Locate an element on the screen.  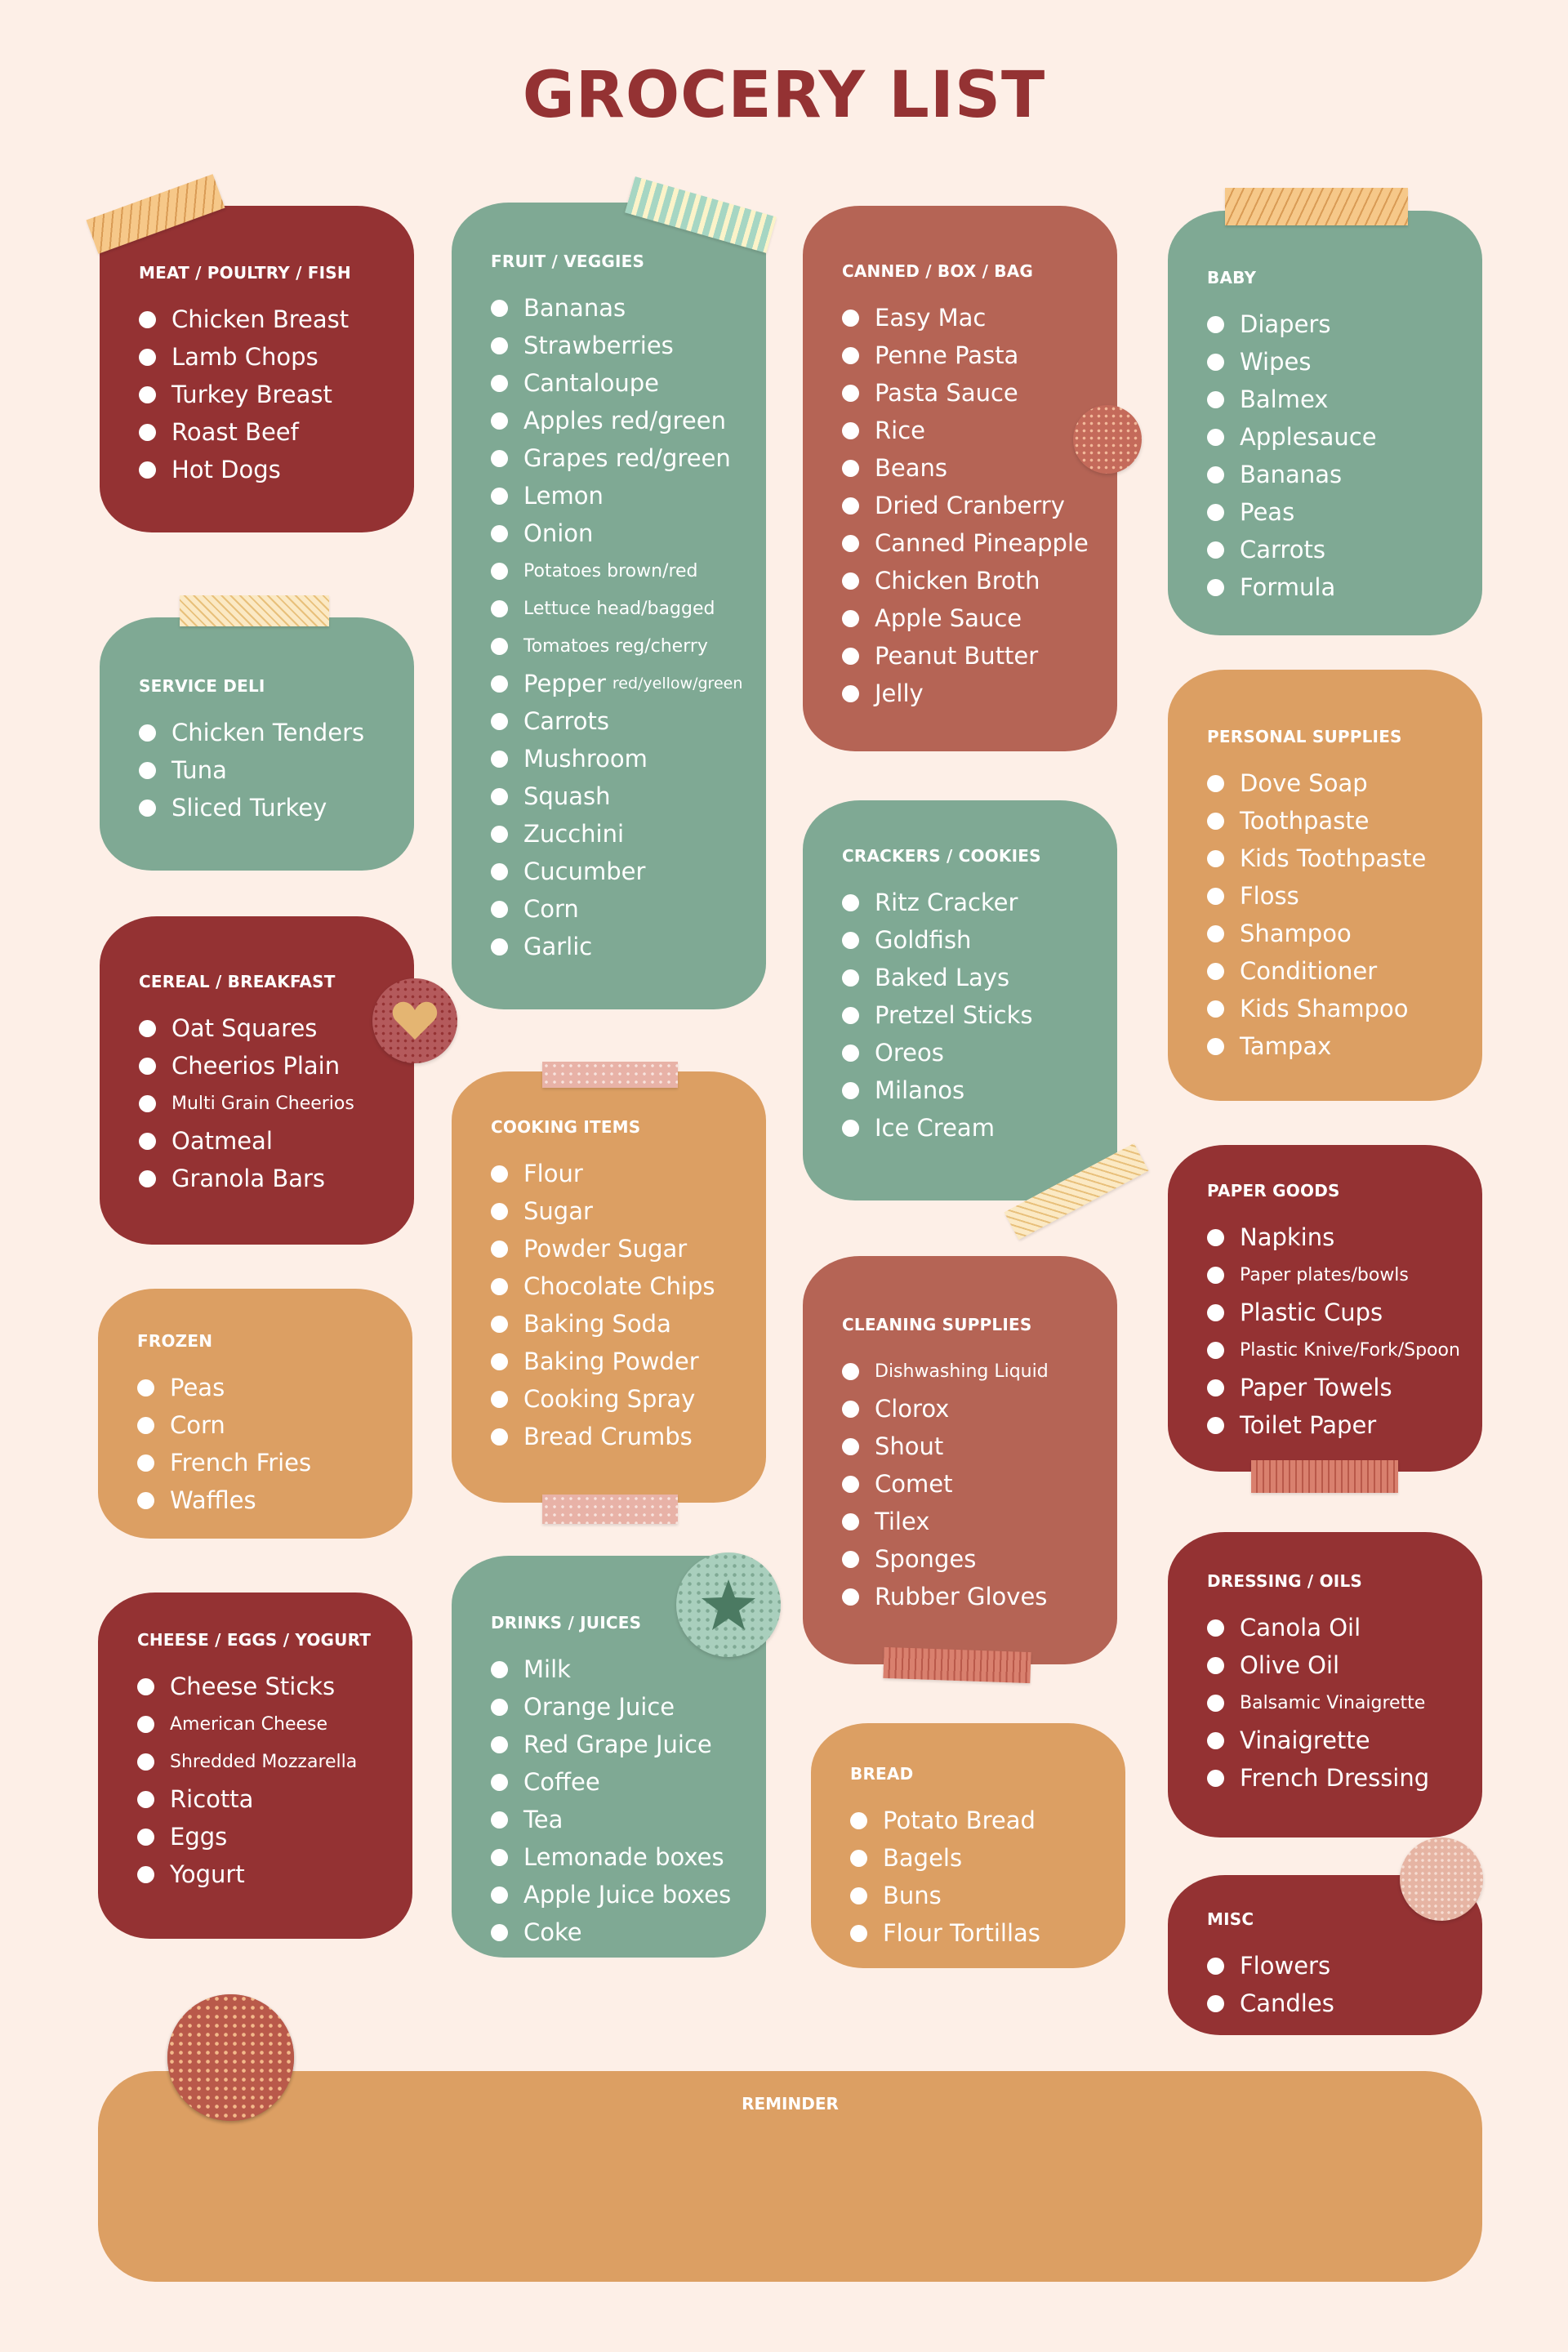
list-item: Mushroom is located at coordinates (612, 758).